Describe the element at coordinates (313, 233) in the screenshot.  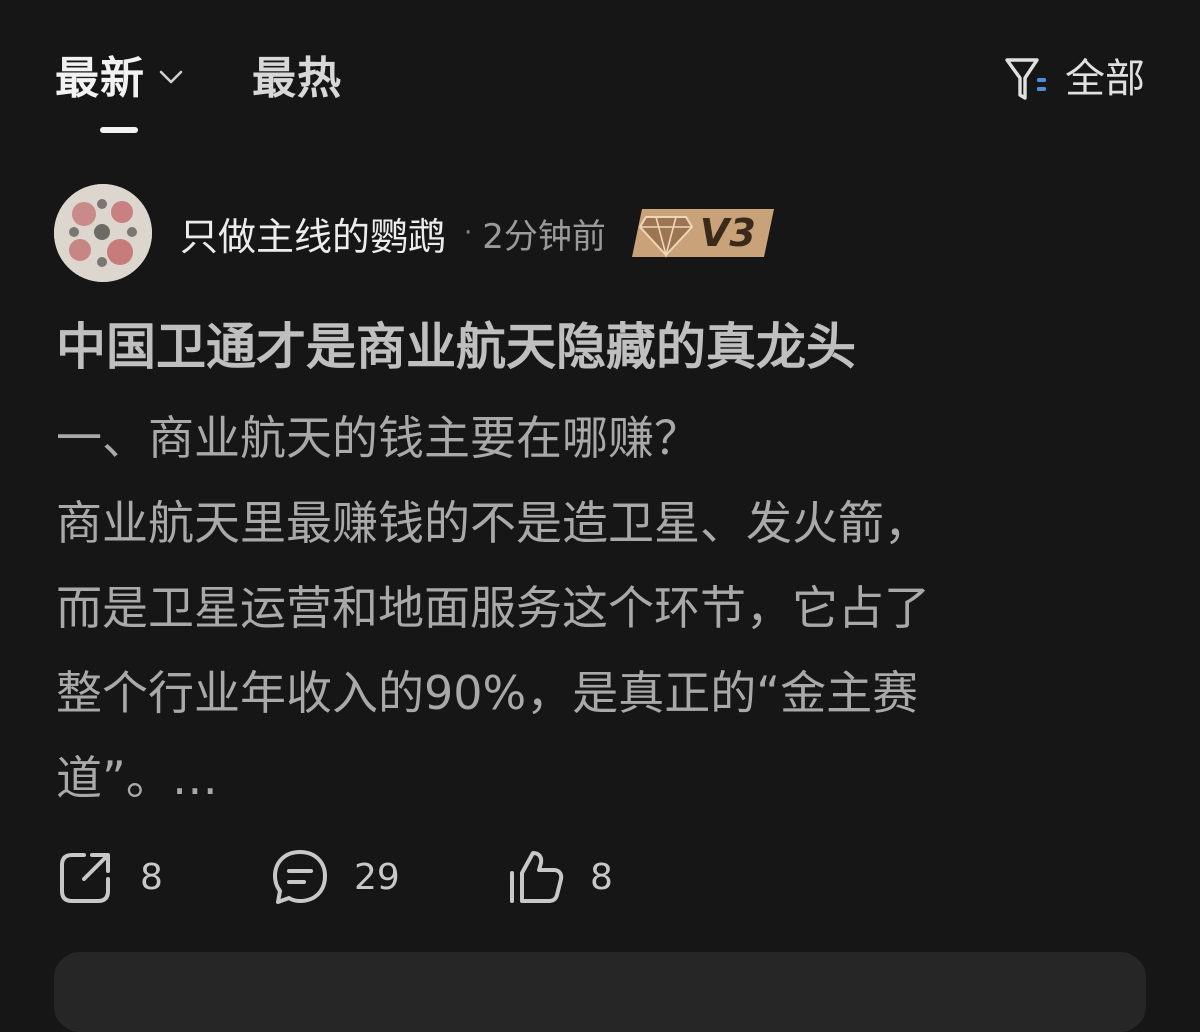
I see `author-name: 只做主线的鹦鹉` at that location.